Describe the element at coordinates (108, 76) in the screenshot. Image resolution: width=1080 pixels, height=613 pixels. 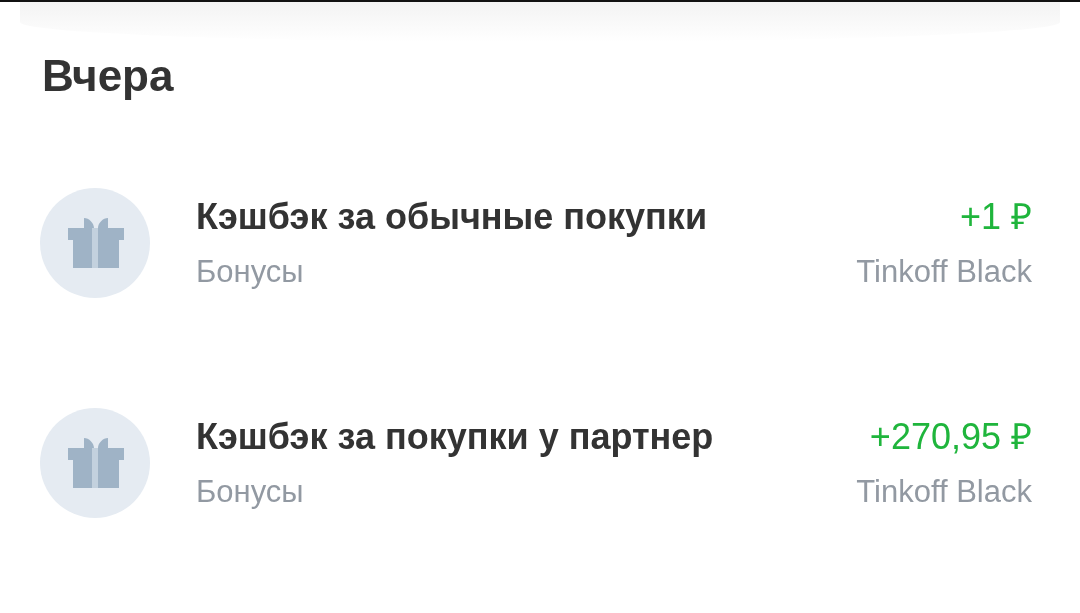
I see `section-heading: Вчера` at that location.